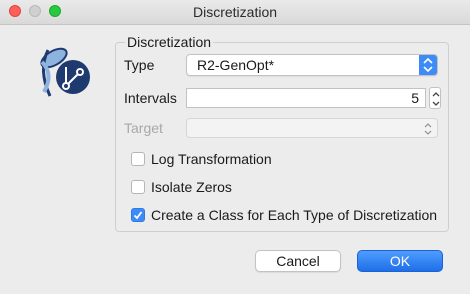 This screenshot has height=294, width=470. What do you see at coordinates (415, 98) in the screenshot?
I see `intervals-value: 5` at bounding box center [415, 98].